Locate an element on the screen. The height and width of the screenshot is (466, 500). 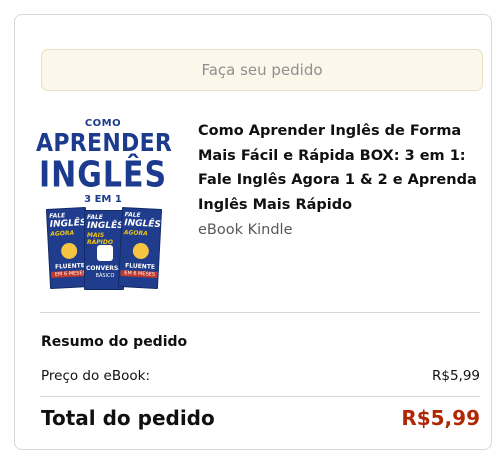
cover-book-3: FALE INGLÊS AGORA FLUENTE EM 6 MESES is located at coordinates (140, 248).